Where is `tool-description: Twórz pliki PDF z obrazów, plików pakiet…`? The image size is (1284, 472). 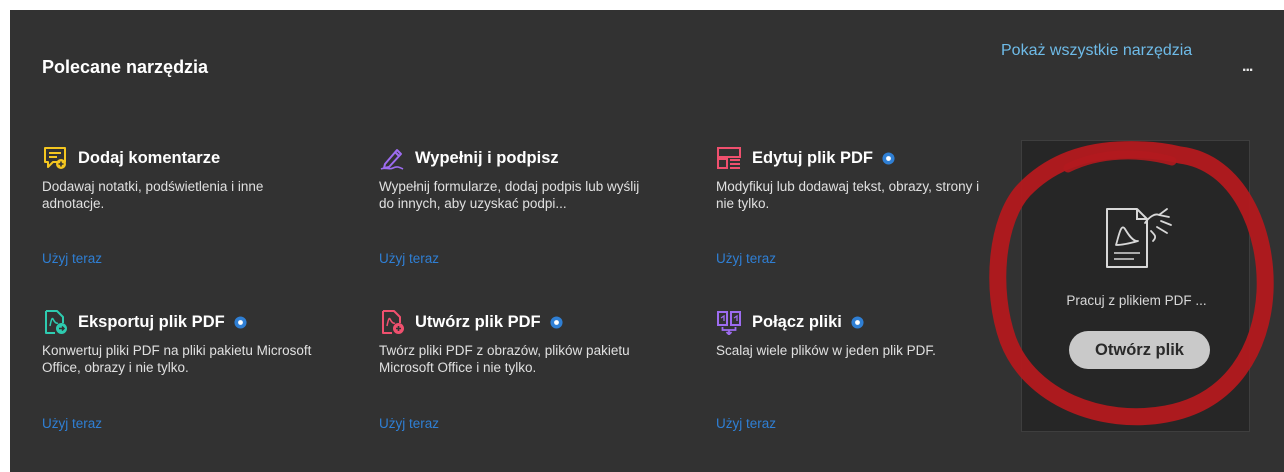 tool-description: Twórz pliki PDF z obrazów, plików pakiet… is located at coordinates (504, 359).